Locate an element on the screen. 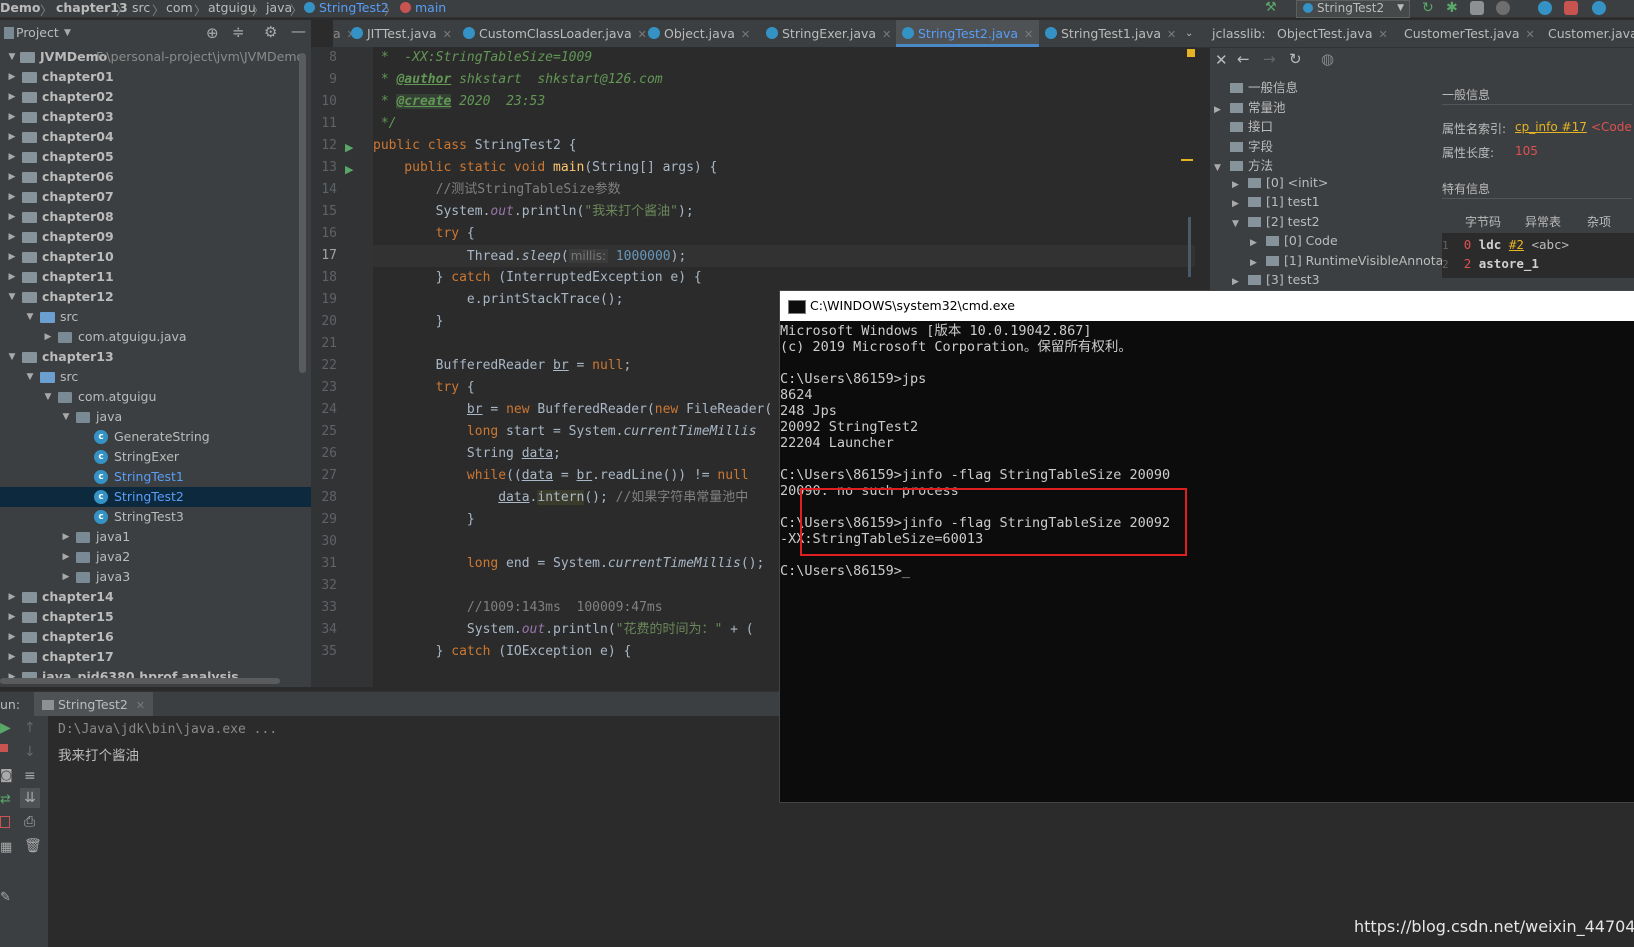 Image resolution: width=1634 pixels, height=947 pixels. tree-item: c StringTest3 is located at coordinates (155, 517).